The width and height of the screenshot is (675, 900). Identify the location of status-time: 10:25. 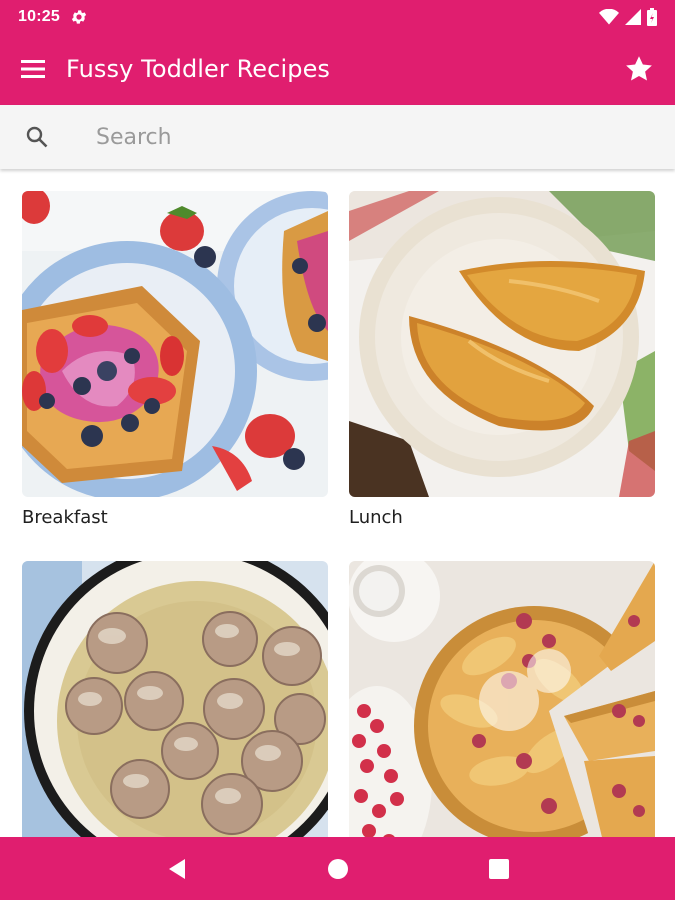
(39, 16).